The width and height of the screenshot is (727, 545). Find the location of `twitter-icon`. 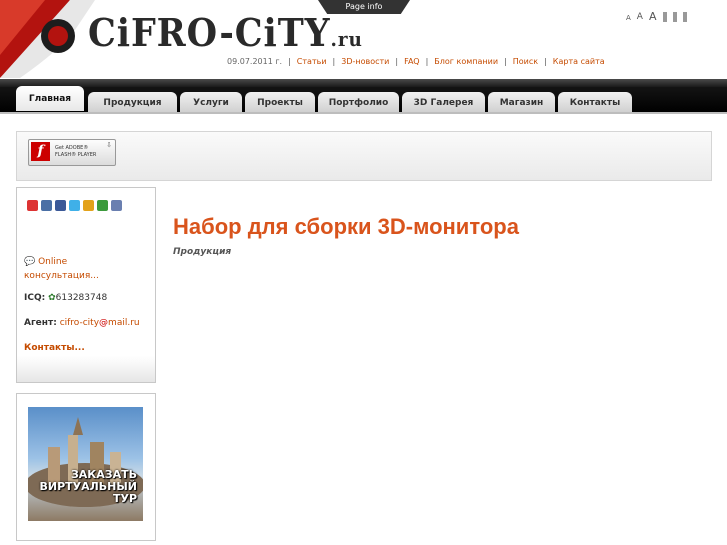

twitter-icon is located at coordinates (74, 205).